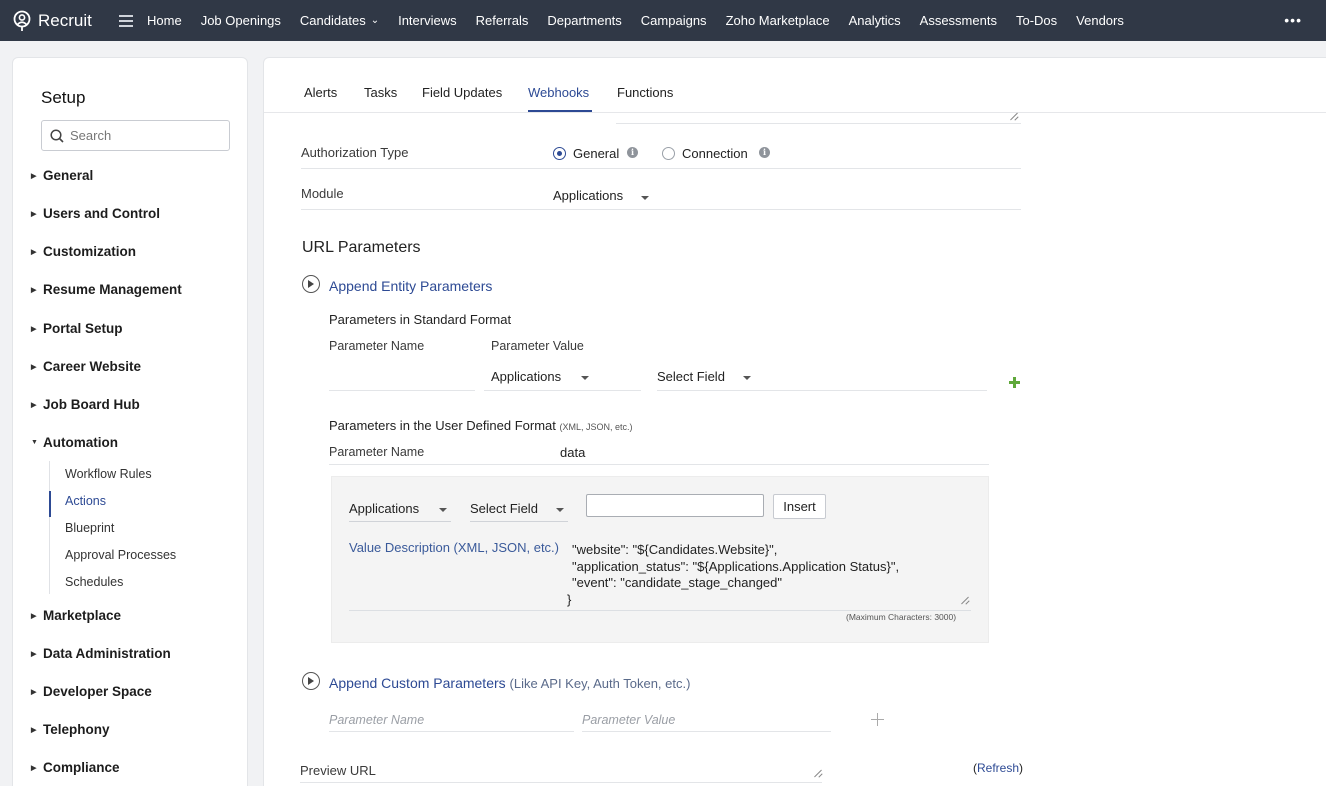 This screenshot has width=1326, height=786. Describe the element at coordinates (68, 175) in the screenshot. I see `sidebar-item-label: General` at that location.